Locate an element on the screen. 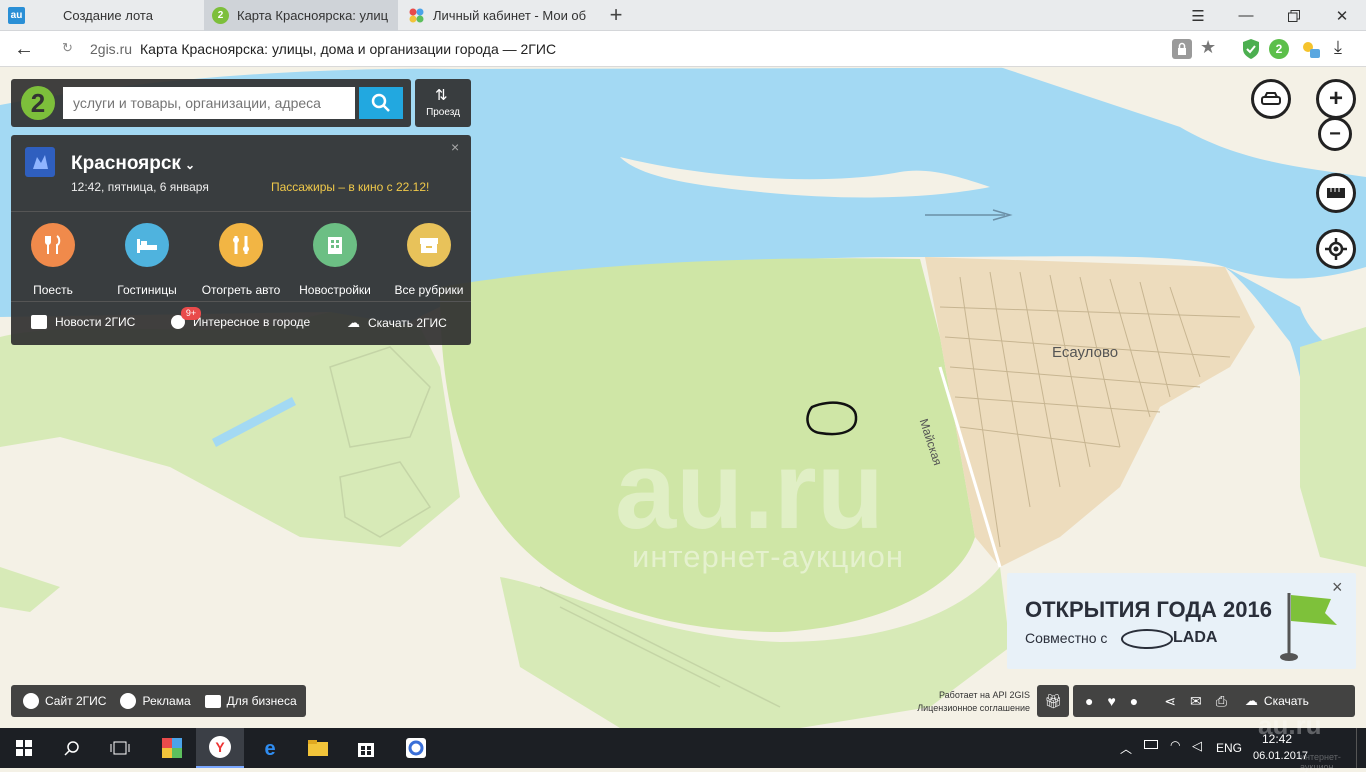 This screenshot has height=772, width=1366. category-warm-car: Отогреть авто is located at coordinates (241, 260).